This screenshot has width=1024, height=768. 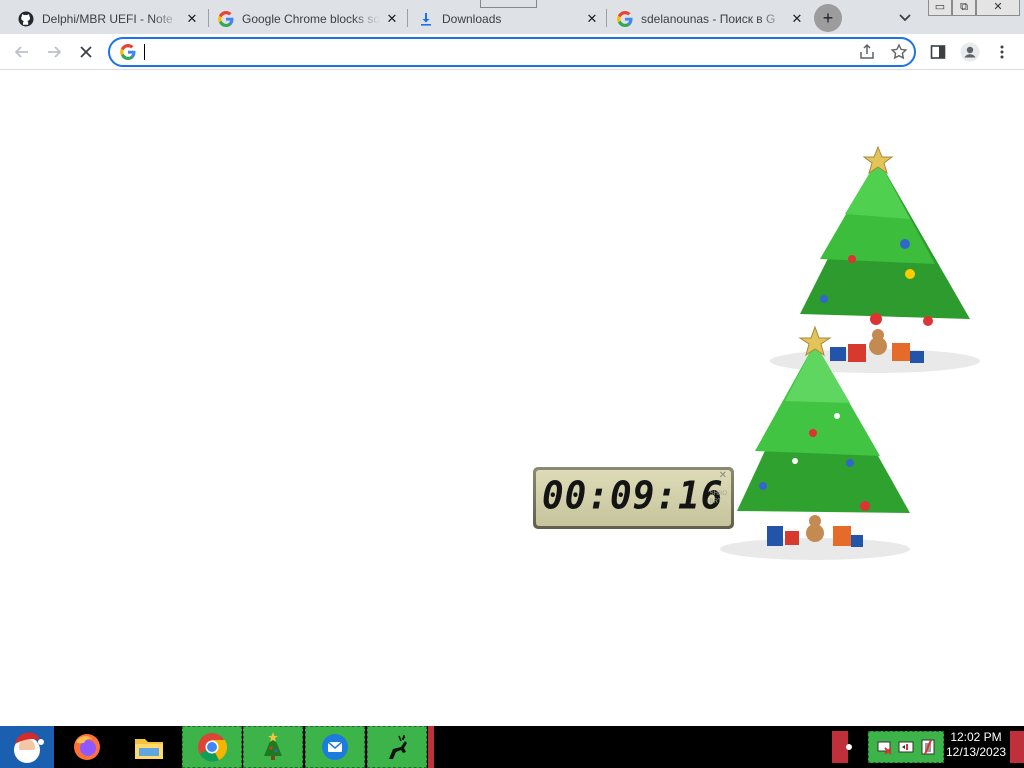 I want to click on profile-button, so click(x=970, y=52).